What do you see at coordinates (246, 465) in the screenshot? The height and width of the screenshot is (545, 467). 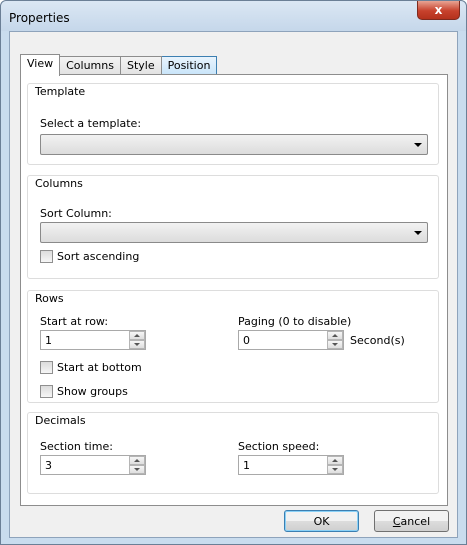 I see `section-speed-value: 1` at bounding box center [246, 465].